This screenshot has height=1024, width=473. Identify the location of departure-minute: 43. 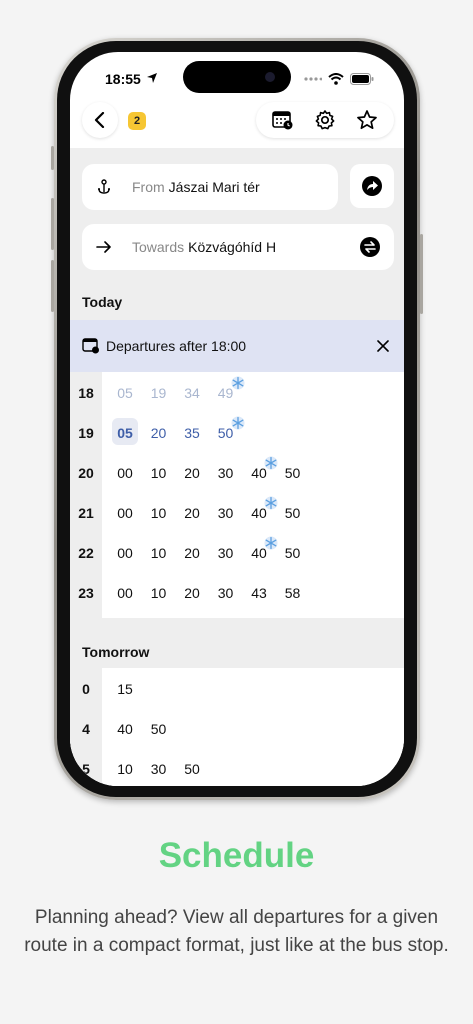
(259, 593).